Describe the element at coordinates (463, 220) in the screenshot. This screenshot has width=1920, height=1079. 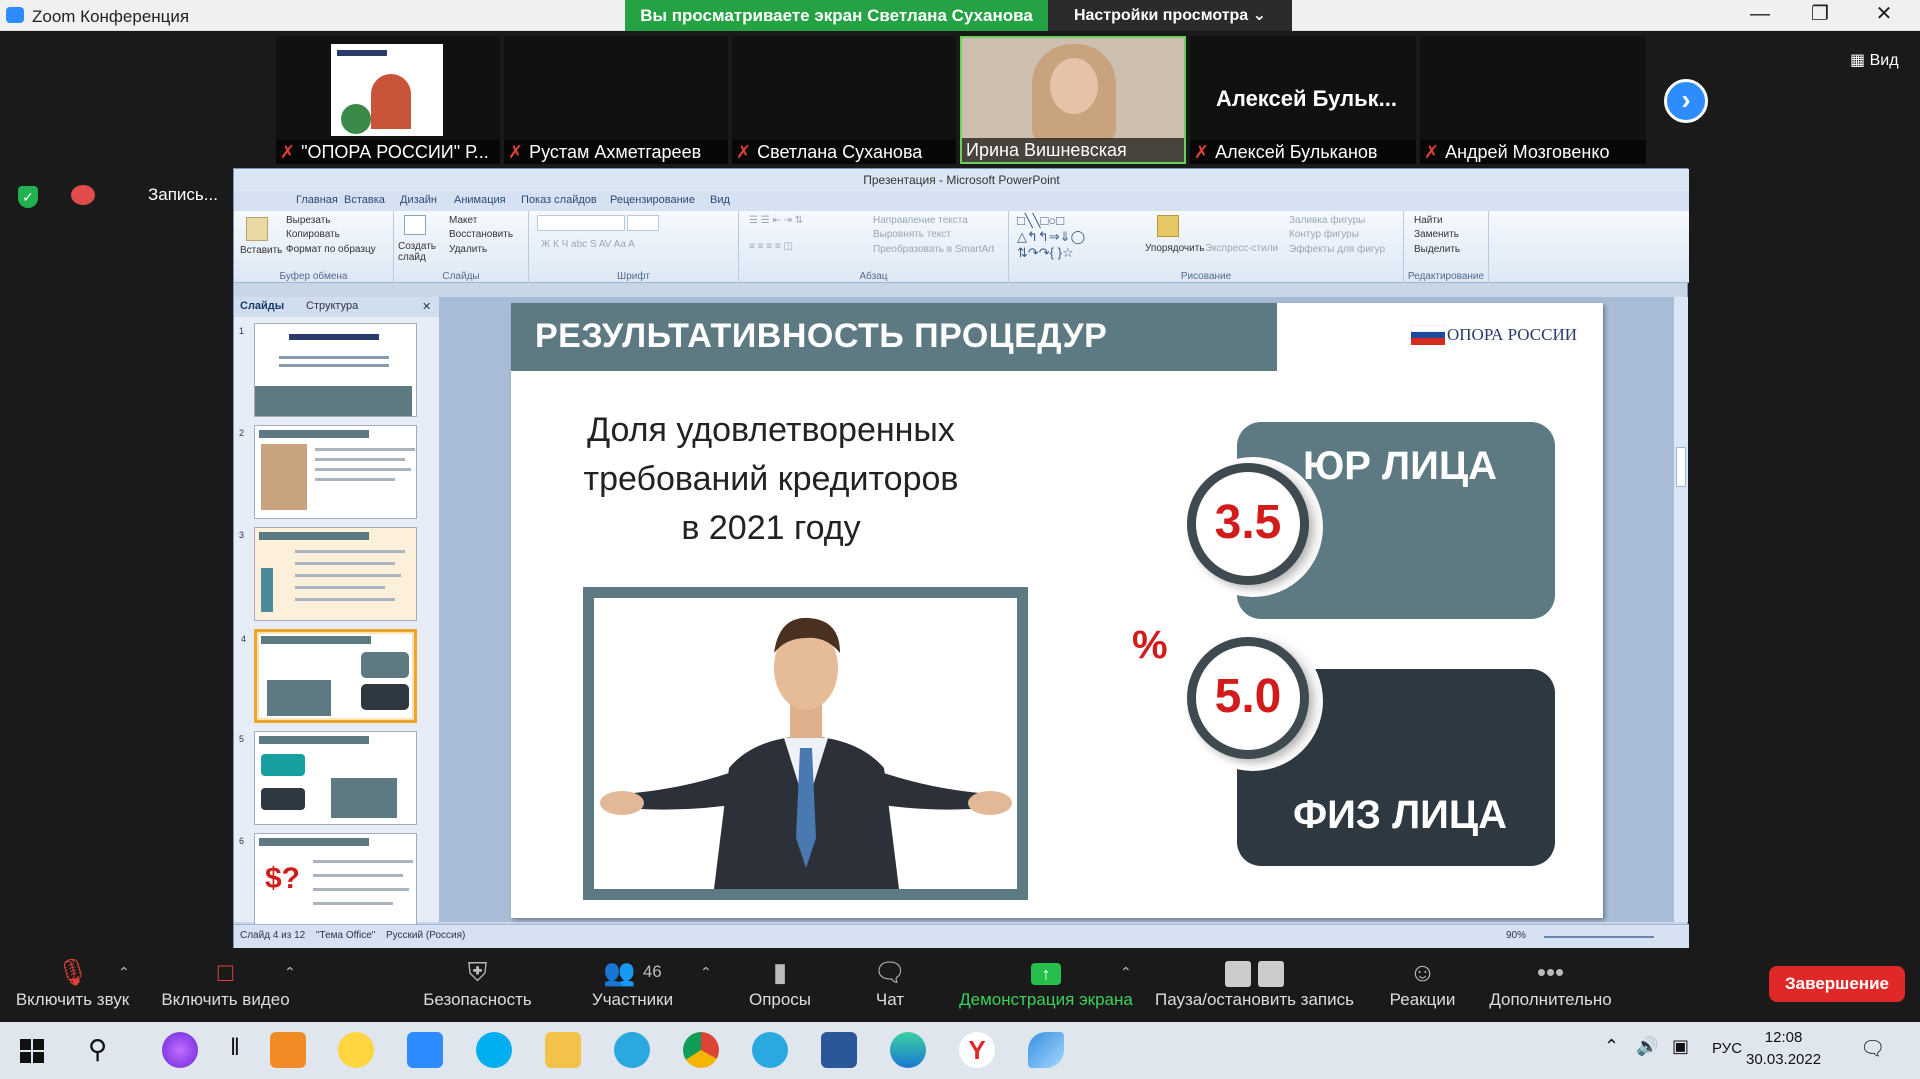
I see `layout-button: Макет` at that location.